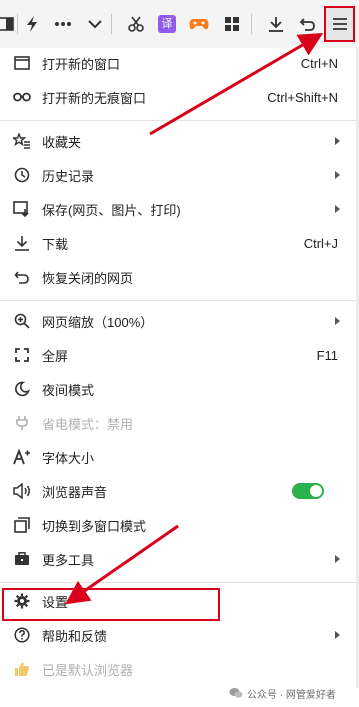 The width and height of the screenshot is (359, 707). Describe the element at coordinates (22, 355) in the screenshot. I see `fullscreen-icon` at that location.